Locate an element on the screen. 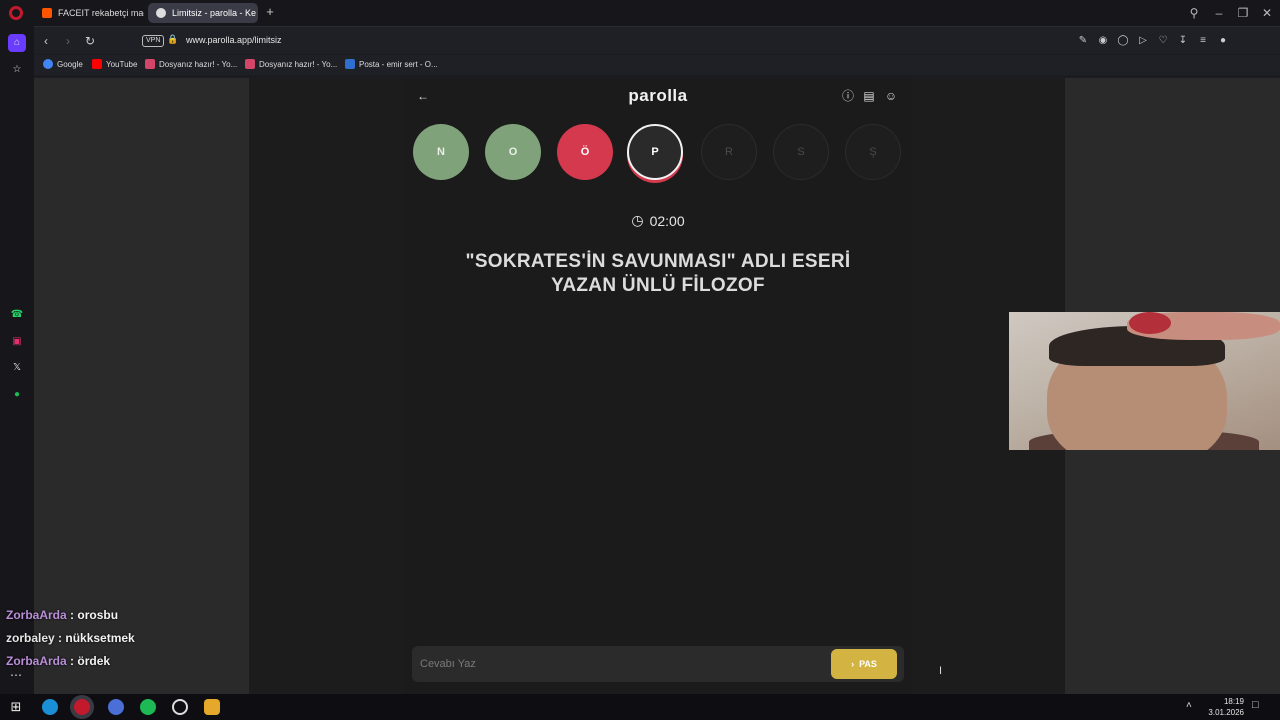 This screenshot has height=720, width=1280. clock-icon: ◷ is located at coordinates (637, 220).